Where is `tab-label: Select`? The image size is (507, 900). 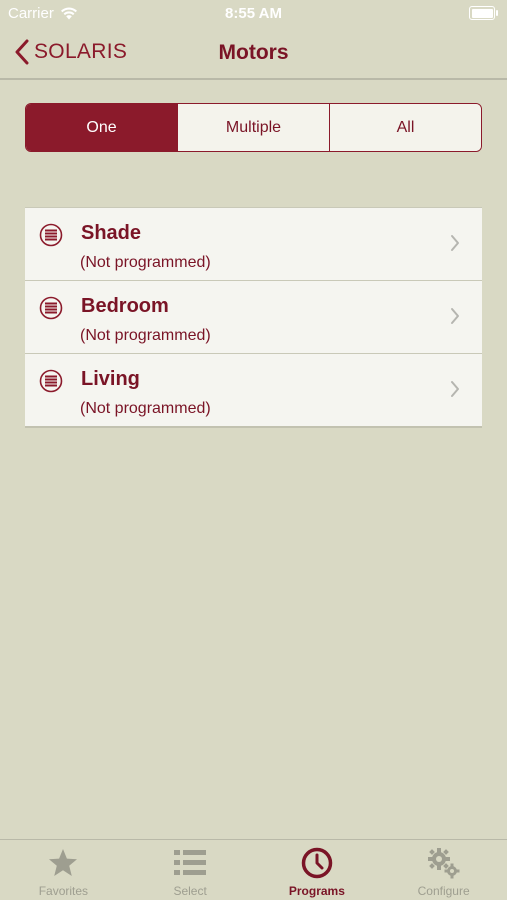 tab-label: Select is located at coordinates (190, 891).